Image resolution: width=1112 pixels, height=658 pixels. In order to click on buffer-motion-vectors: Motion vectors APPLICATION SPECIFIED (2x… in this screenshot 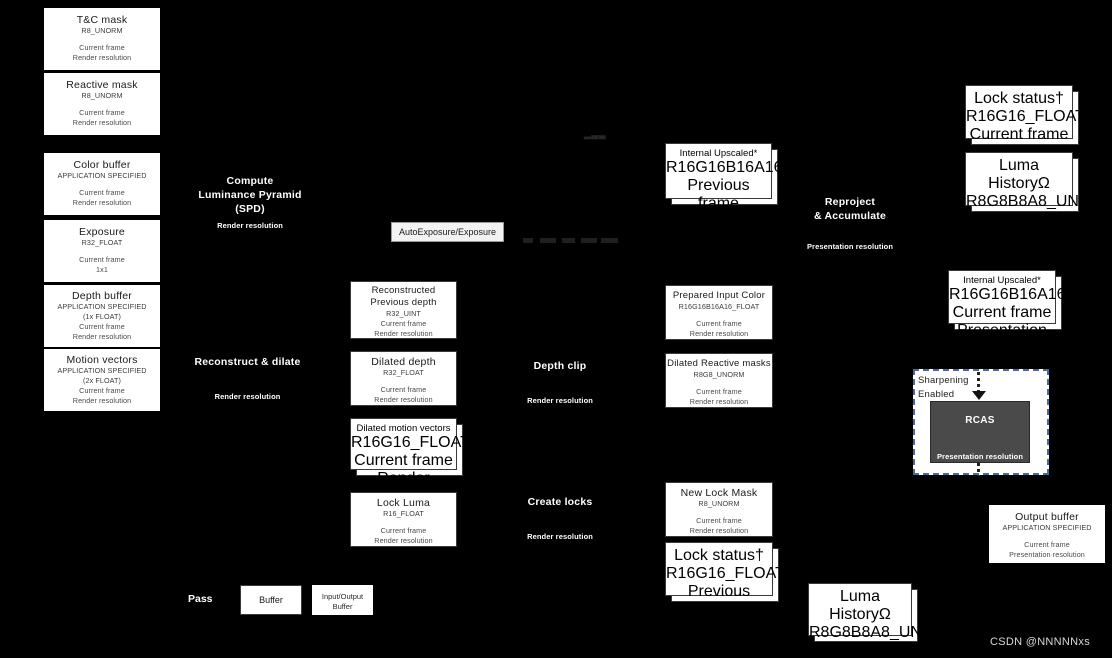, I will do `click(102, 380)`.